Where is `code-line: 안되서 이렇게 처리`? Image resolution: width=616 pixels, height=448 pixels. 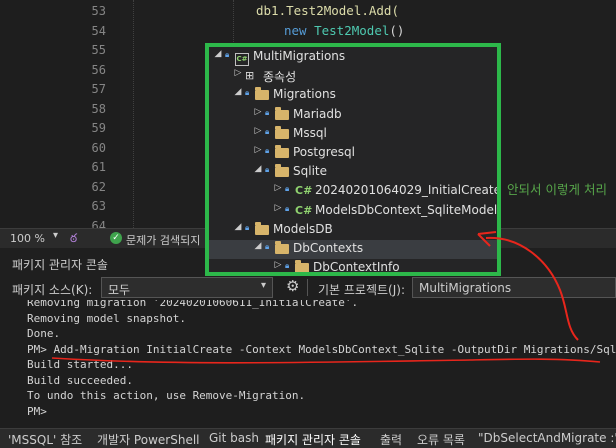
code-line: 안되서 이렇게 처리 is located at coordinates (557, 188).